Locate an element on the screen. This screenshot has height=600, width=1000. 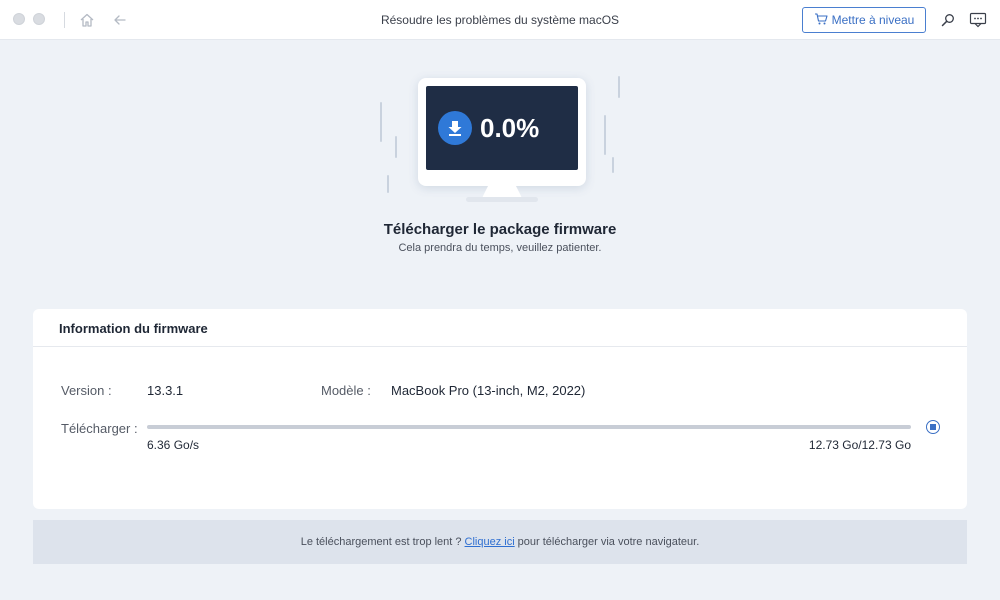
page-title: Télécharger le package firmware is located at coordinates (500, 229).